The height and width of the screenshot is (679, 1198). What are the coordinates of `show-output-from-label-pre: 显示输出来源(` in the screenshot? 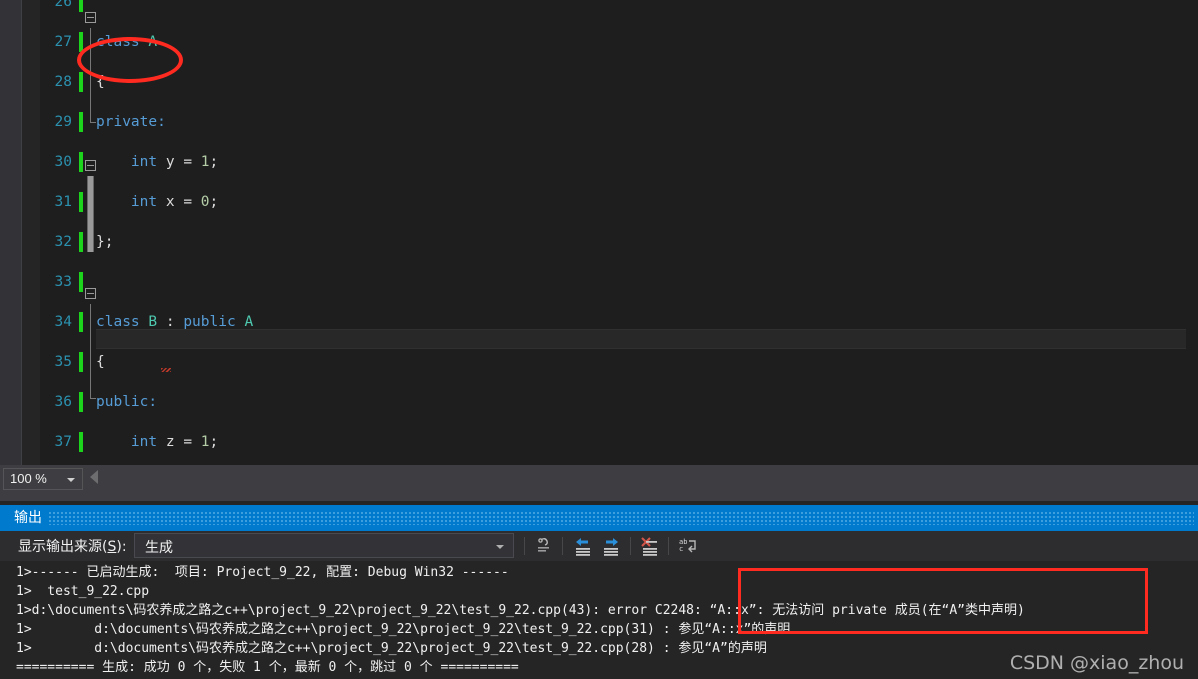 It's located at (63, 547).